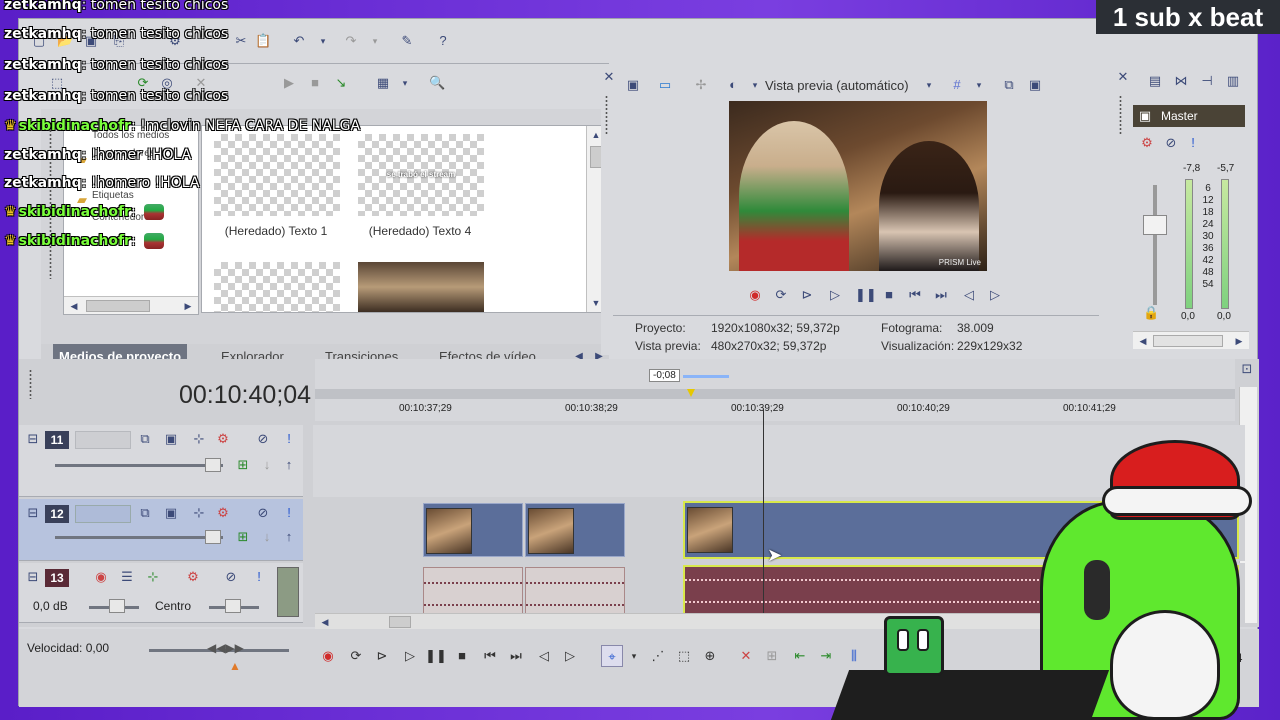 This screenshot has width=1280, height=720. I want to click on automation-icon: ☰, so click(127, 577).